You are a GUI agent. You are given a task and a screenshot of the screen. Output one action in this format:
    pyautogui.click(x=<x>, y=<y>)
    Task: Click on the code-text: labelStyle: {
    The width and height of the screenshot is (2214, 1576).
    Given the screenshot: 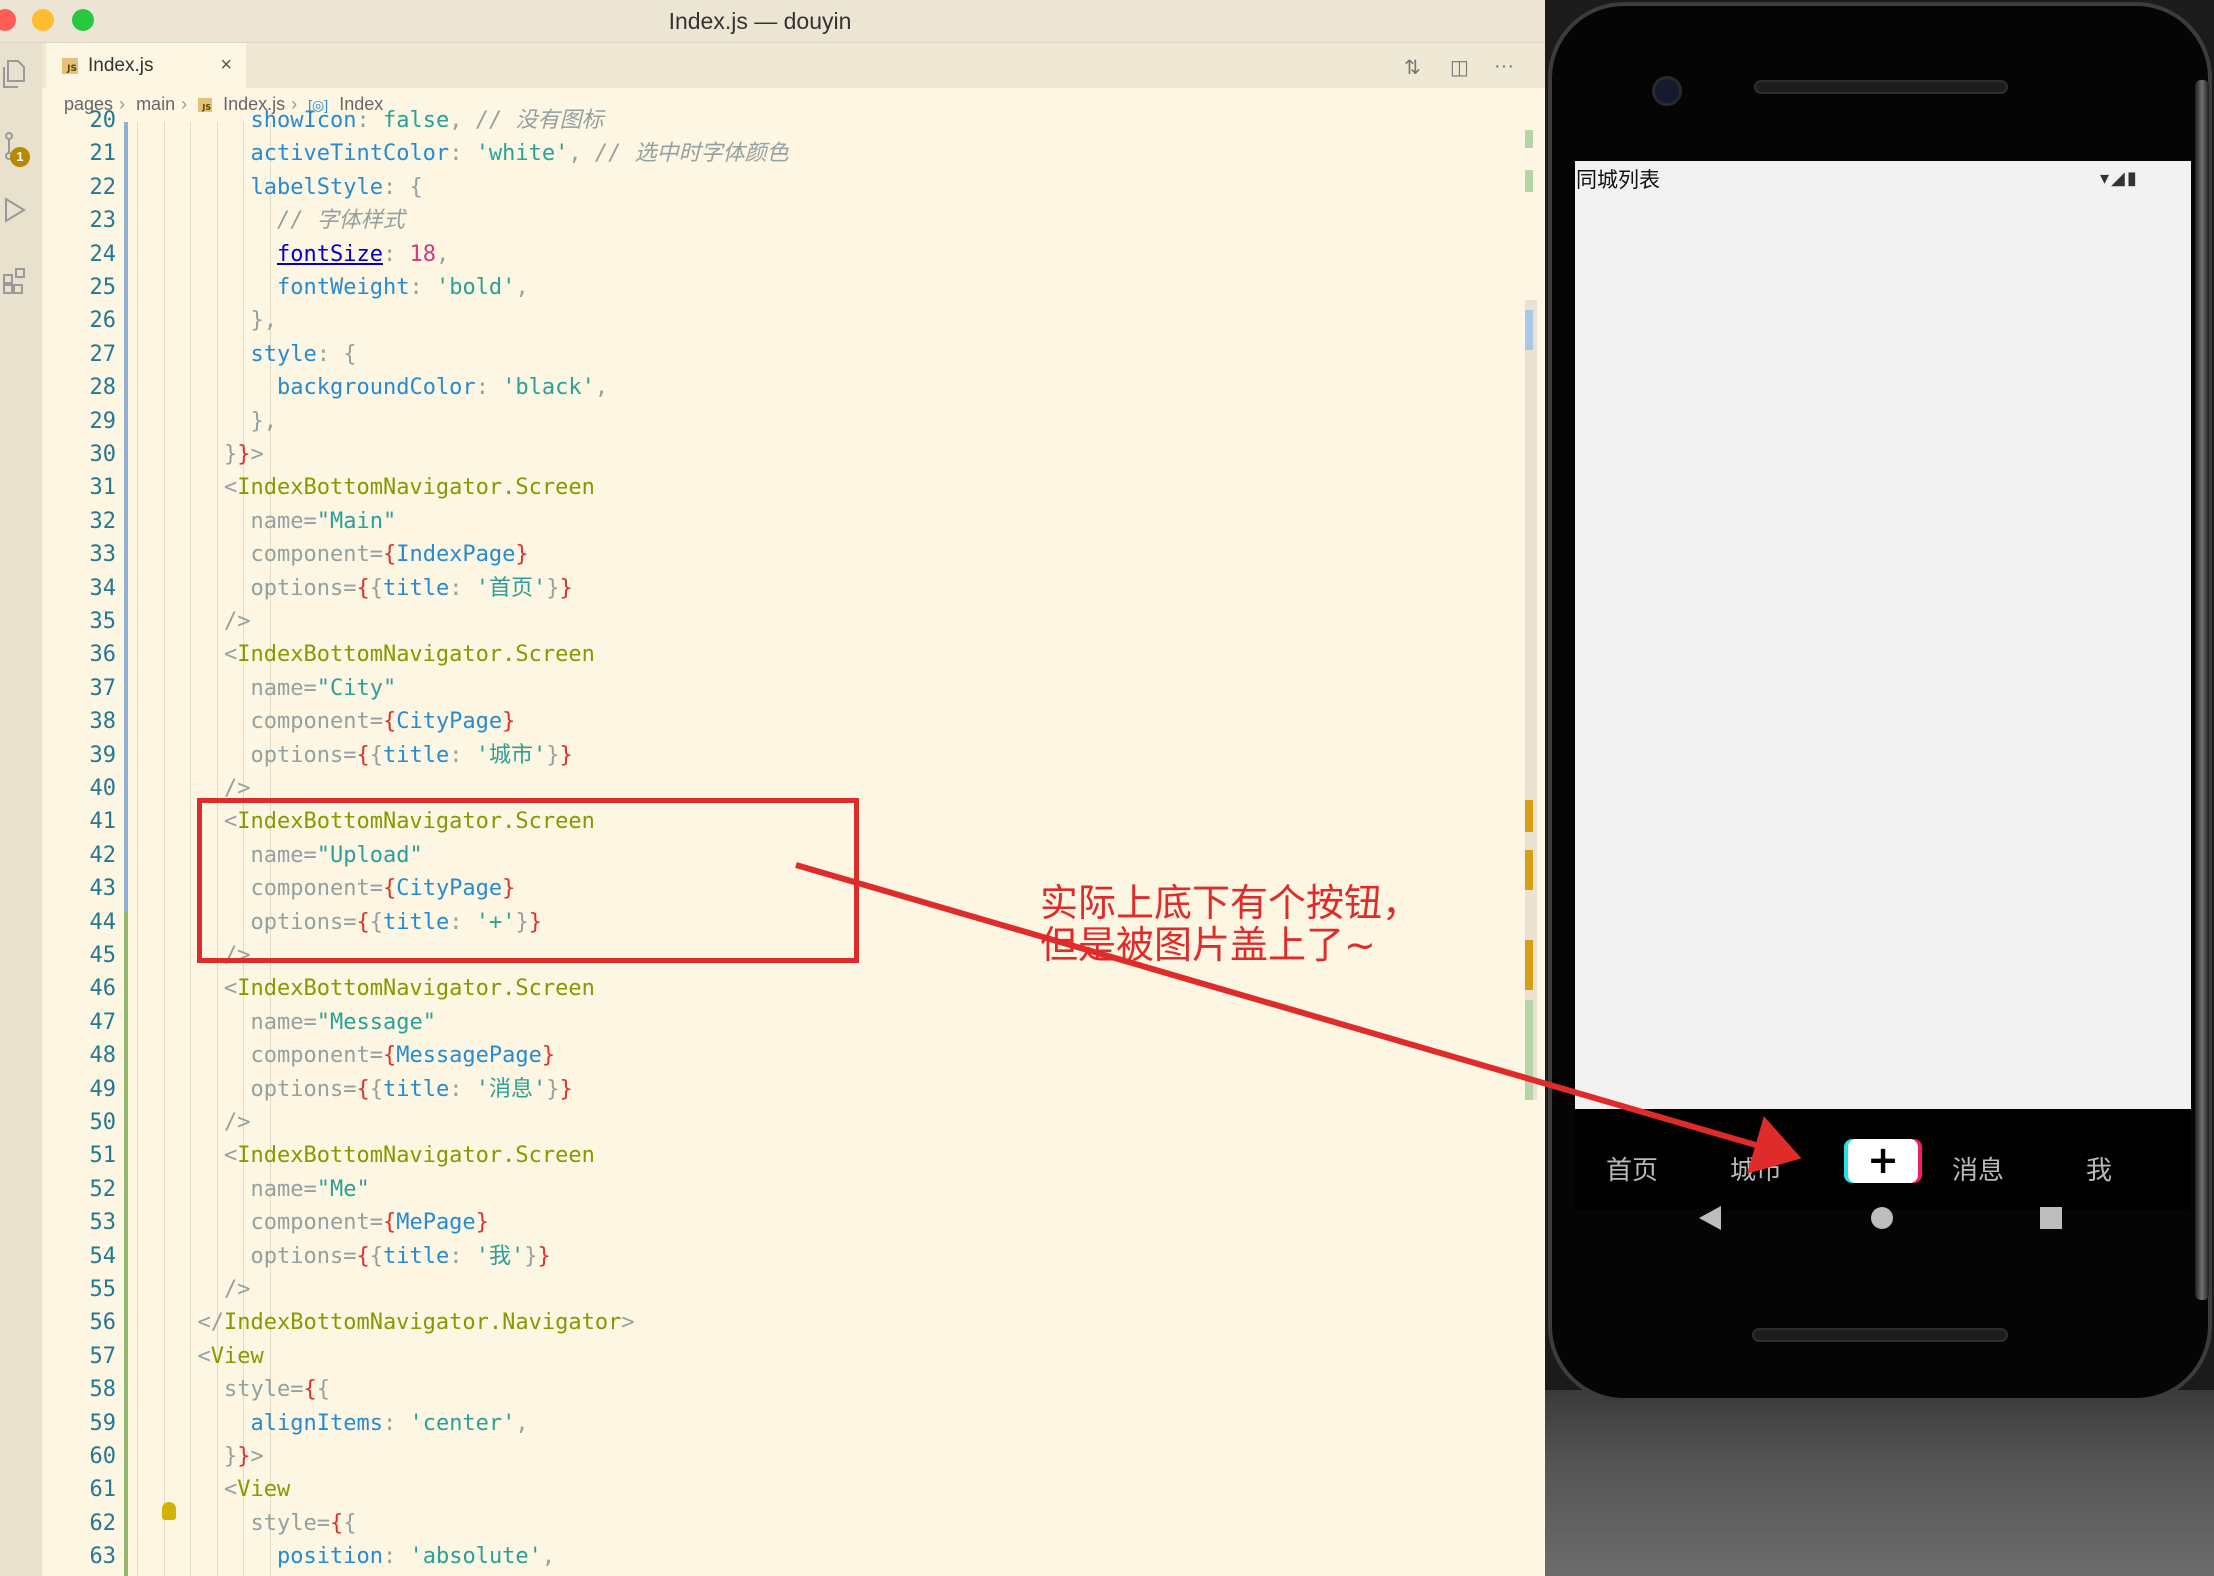 What is the action you would take?
    pyautogui.click(x=337, y=187)
    